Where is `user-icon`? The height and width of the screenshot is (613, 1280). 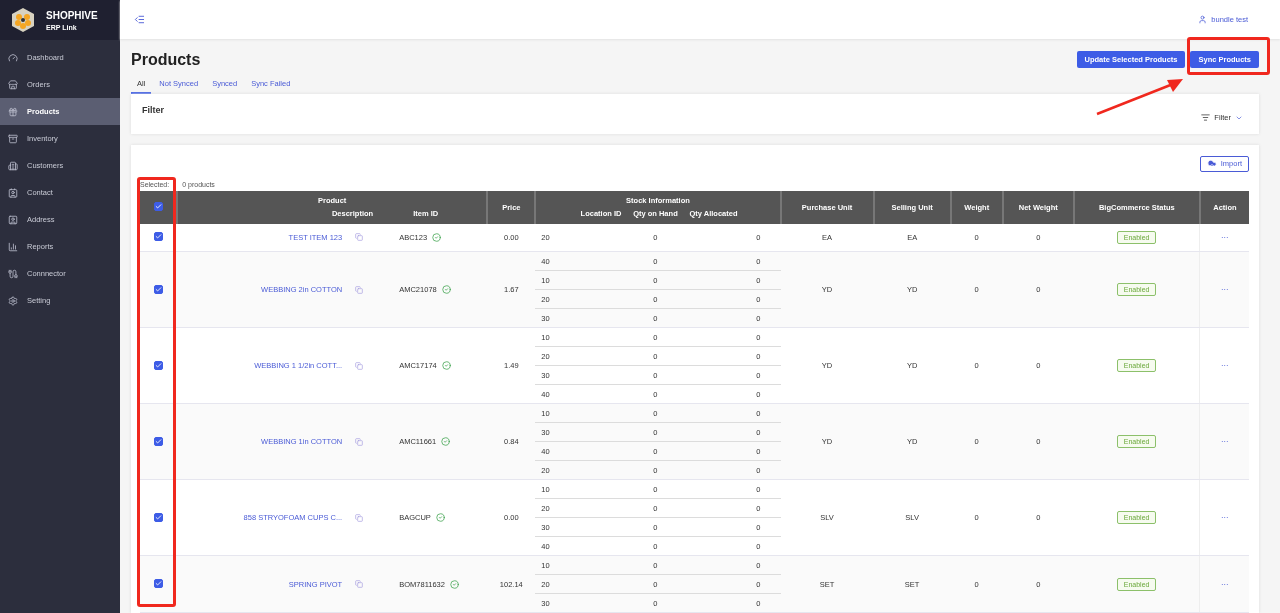 user-icon is located at coordinates (1203, 19).